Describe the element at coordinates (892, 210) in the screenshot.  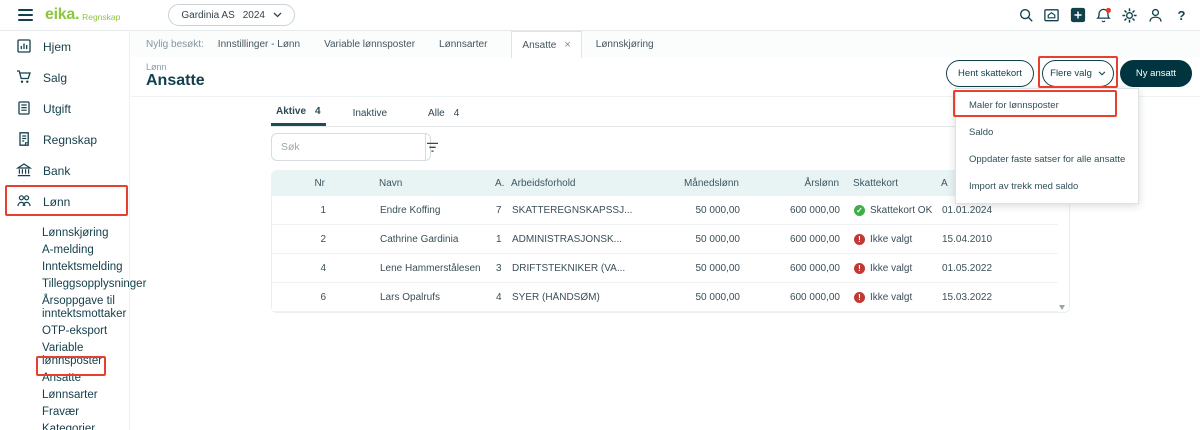
I see `cell-skattekort: ✓ Skattekort OK` at that location.